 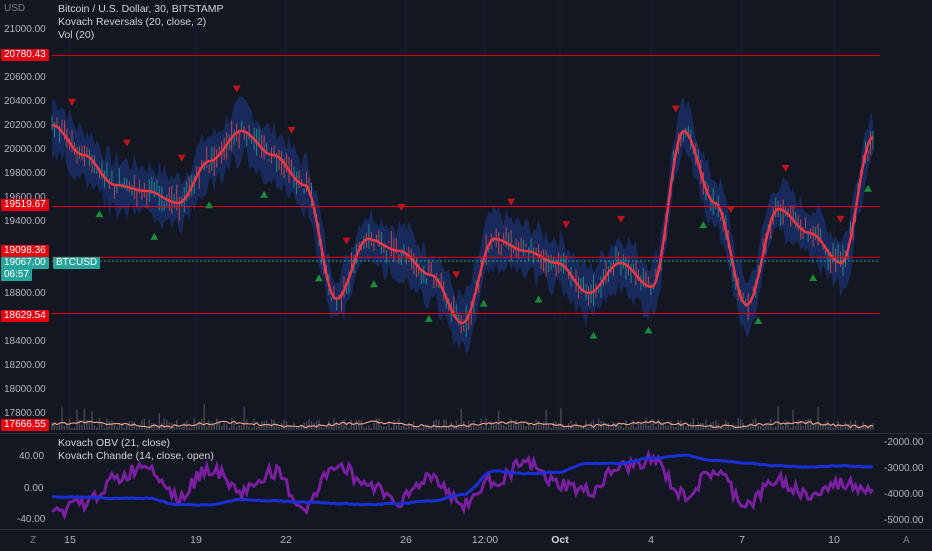 I want to click on legend-volume: Vol (20), so click(x=76, y=35).